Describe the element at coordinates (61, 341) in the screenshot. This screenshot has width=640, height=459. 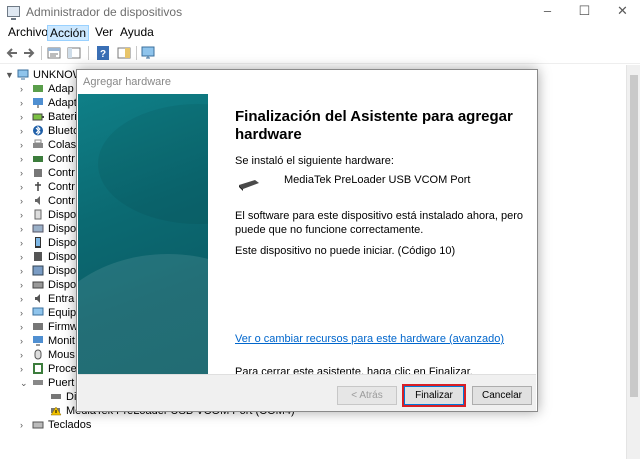
I see `tree-item-label: Monit` at that location.